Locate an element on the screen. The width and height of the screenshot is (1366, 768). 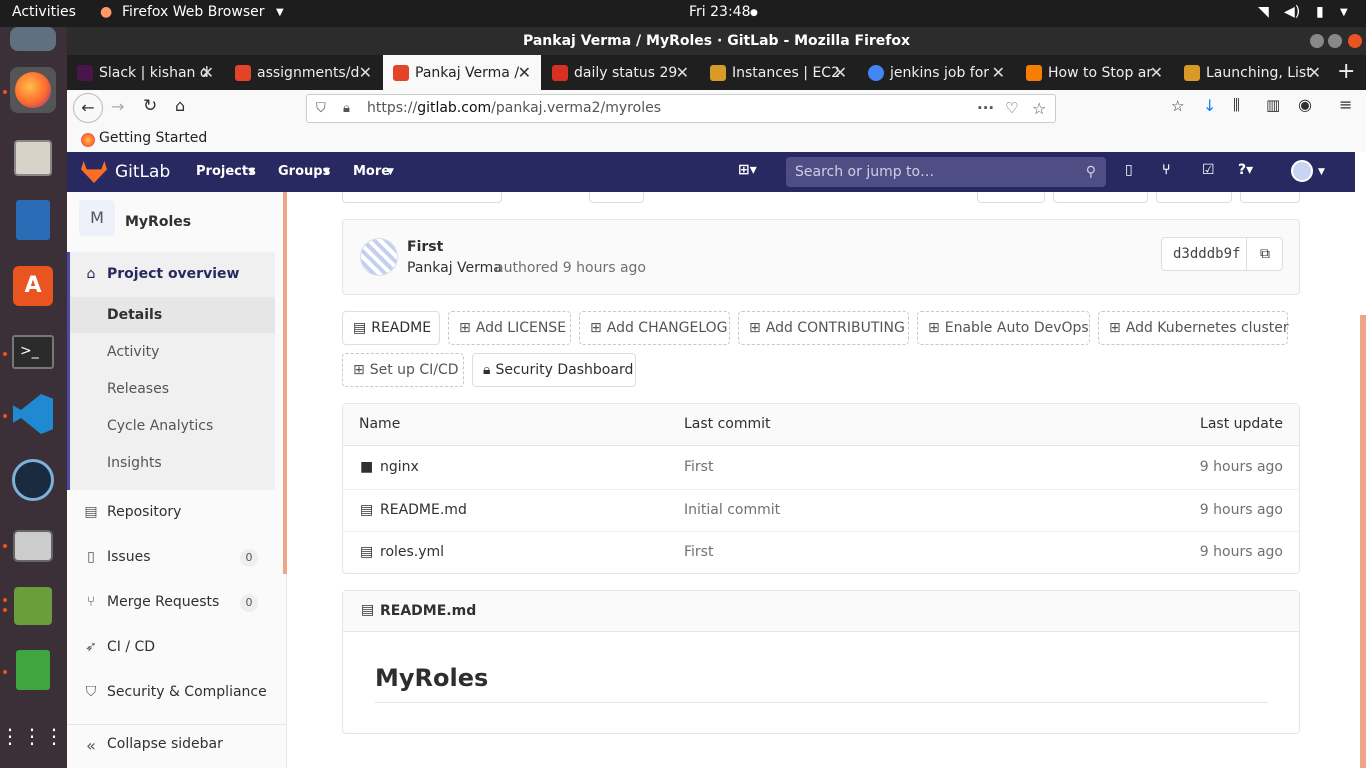
commit-message-link: Initial commit is located at coordinates (732, 510).